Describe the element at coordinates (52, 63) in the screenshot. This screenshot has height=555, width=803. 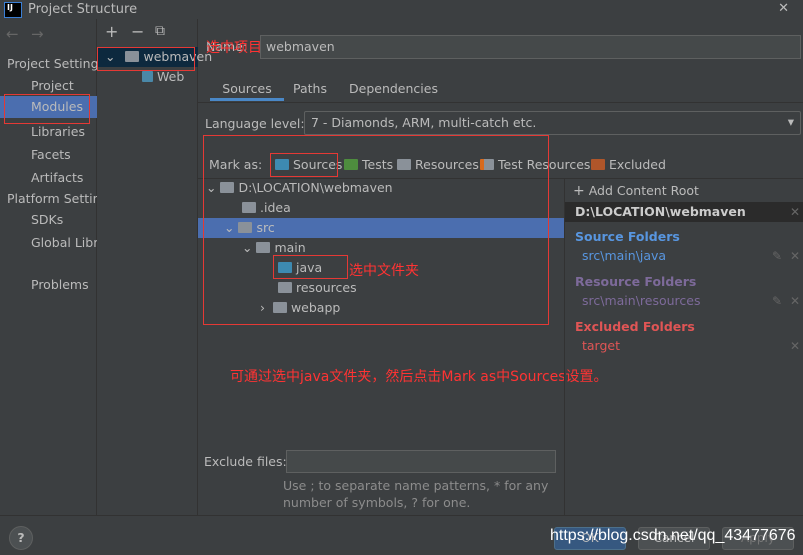
I see `section-project-settings: Project Settings` at that location.